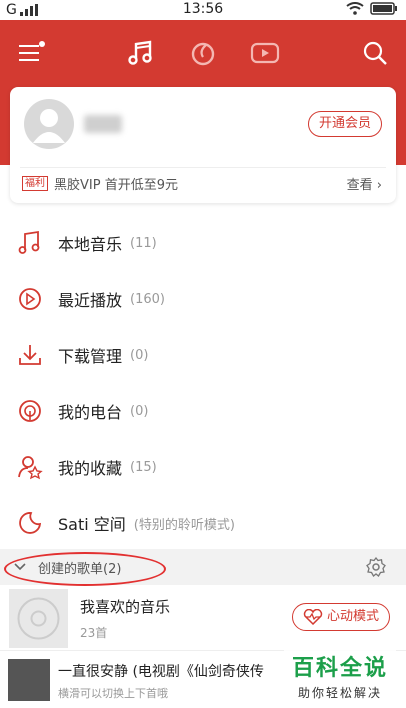 The image size is (406, 708). I want to click on menu-count: (15), so click(143, 467).